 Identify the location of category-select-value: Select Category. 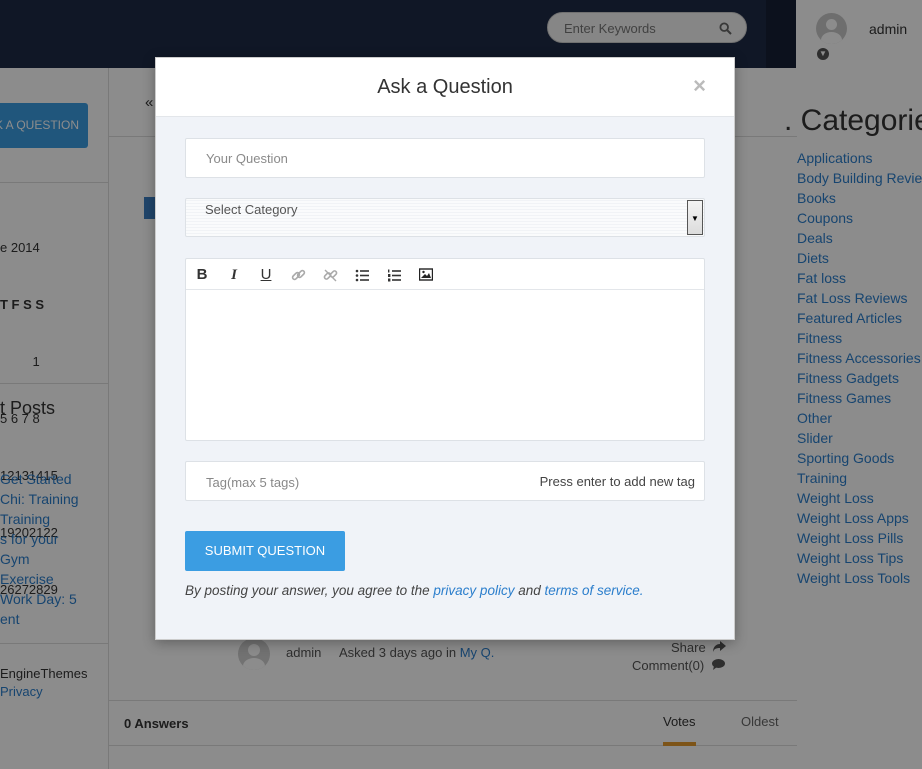
(251, 209).